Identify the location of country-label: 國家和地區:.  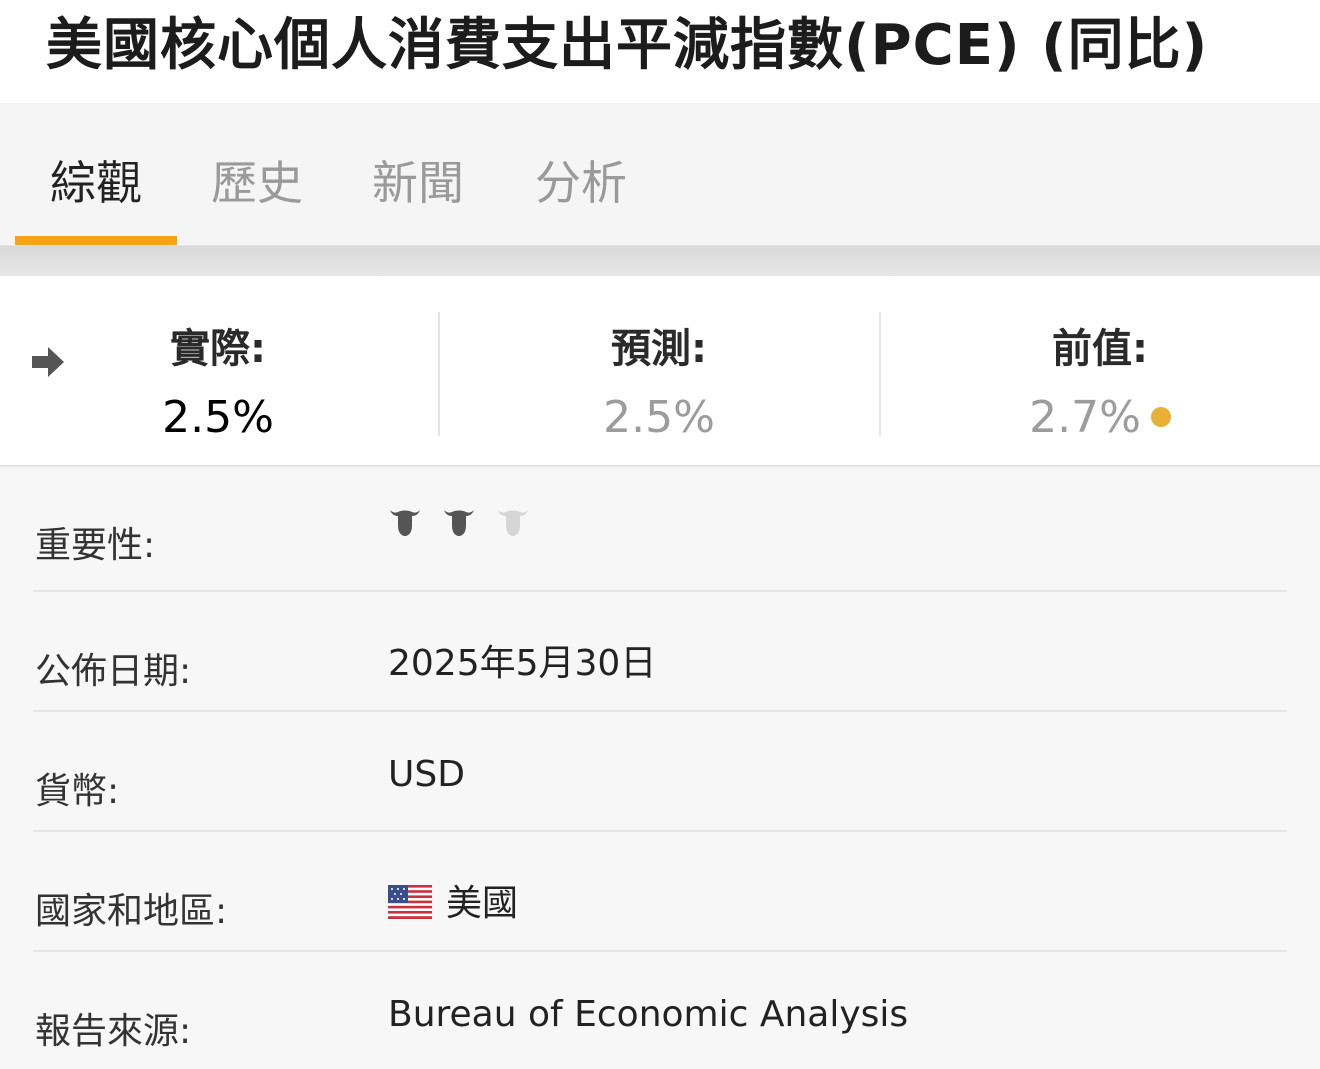
(131, 911).